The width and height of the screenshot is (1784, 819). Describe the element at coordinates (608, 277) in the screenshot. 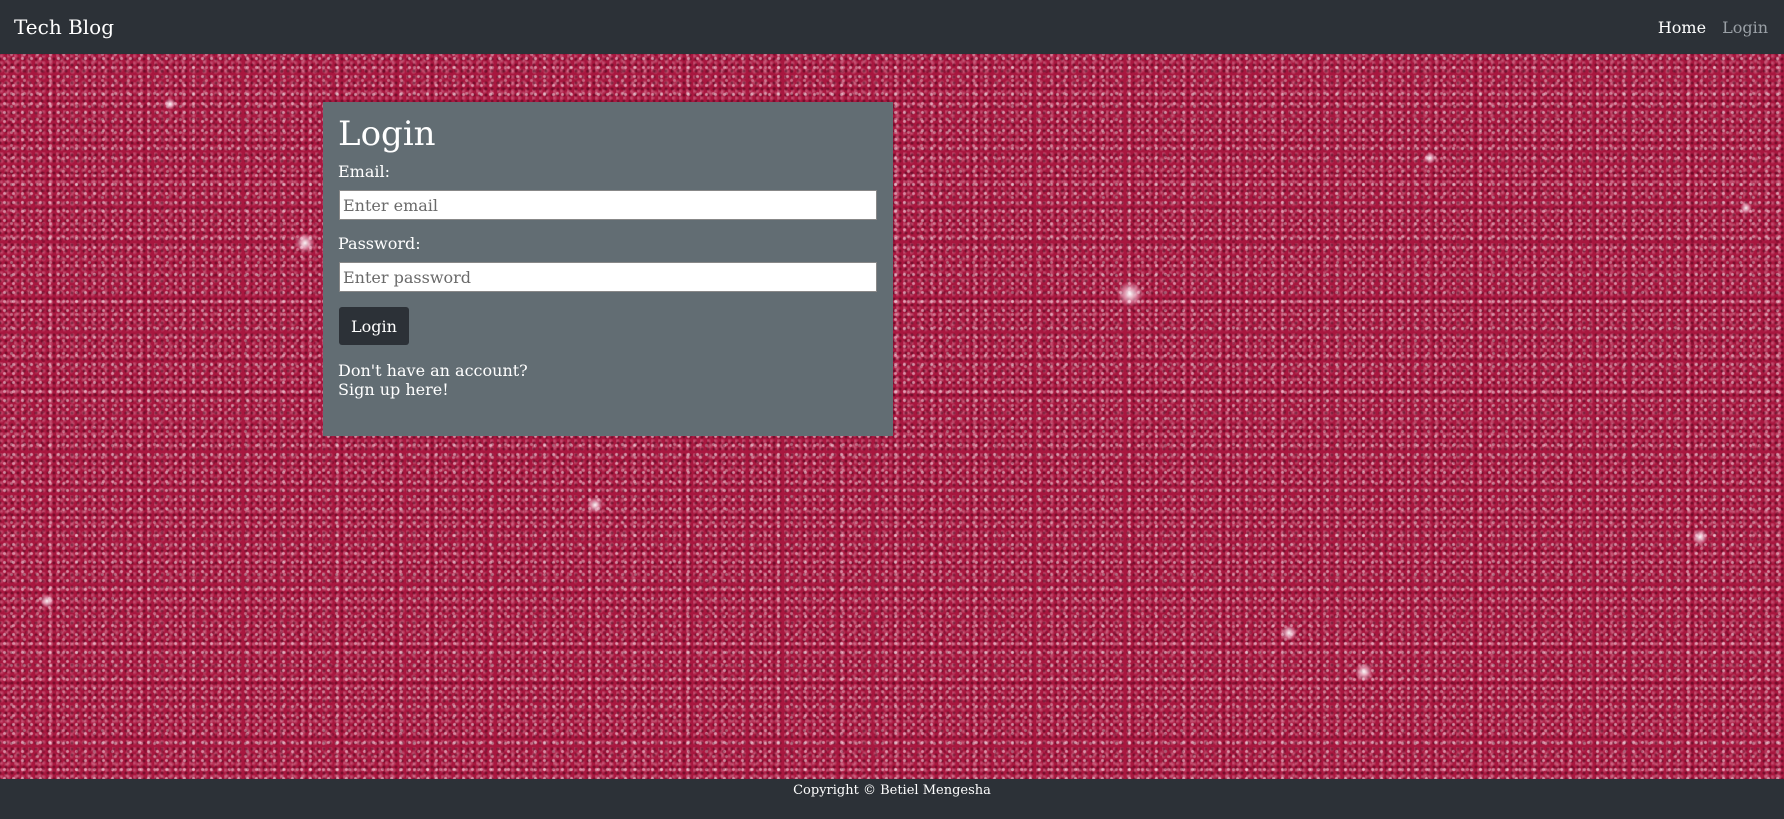

I see `password-field` at that location.